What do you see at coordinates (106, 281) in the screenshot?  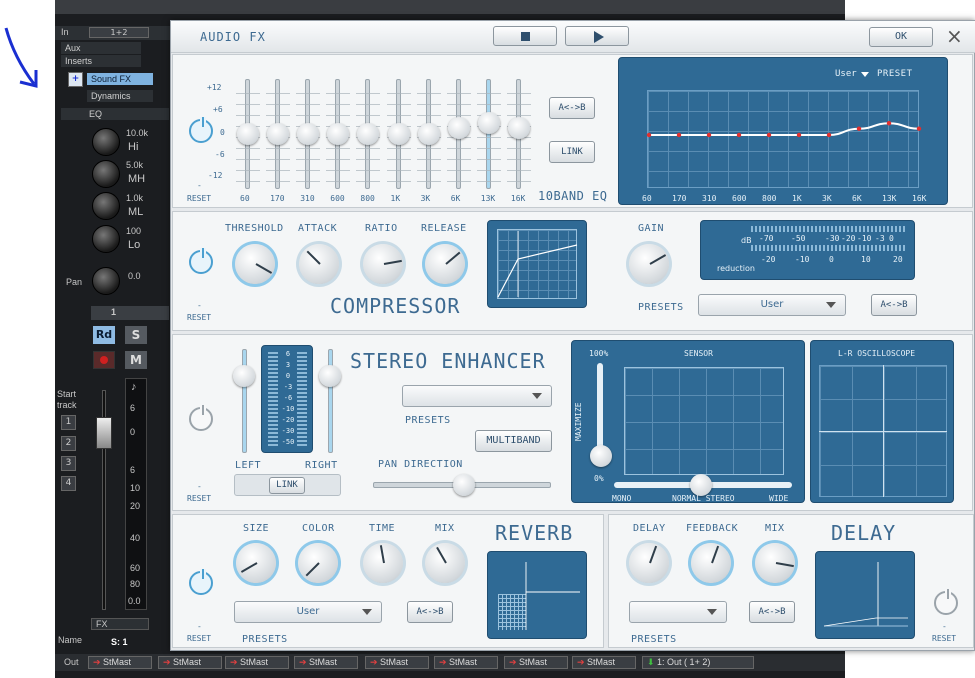 I see `pan-knob` at bounding box center [106, 281].